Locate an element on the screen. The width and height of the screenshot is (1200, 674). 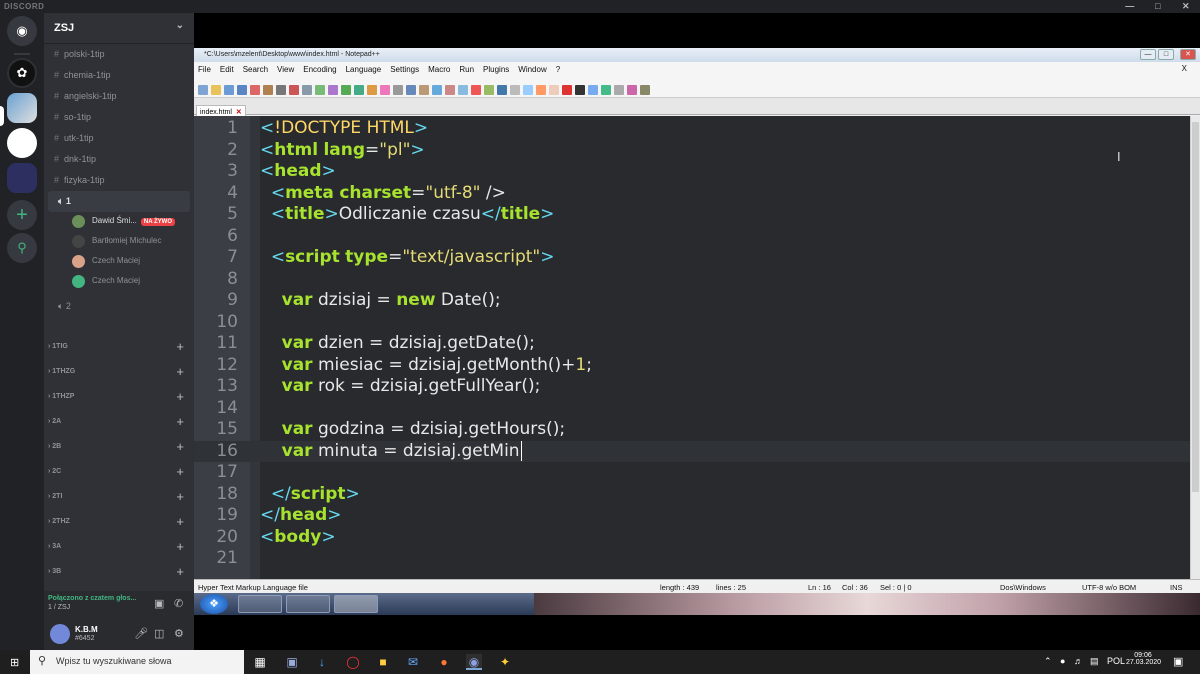
close-tab-icon: ✕ is located at coordinates (239, 112).